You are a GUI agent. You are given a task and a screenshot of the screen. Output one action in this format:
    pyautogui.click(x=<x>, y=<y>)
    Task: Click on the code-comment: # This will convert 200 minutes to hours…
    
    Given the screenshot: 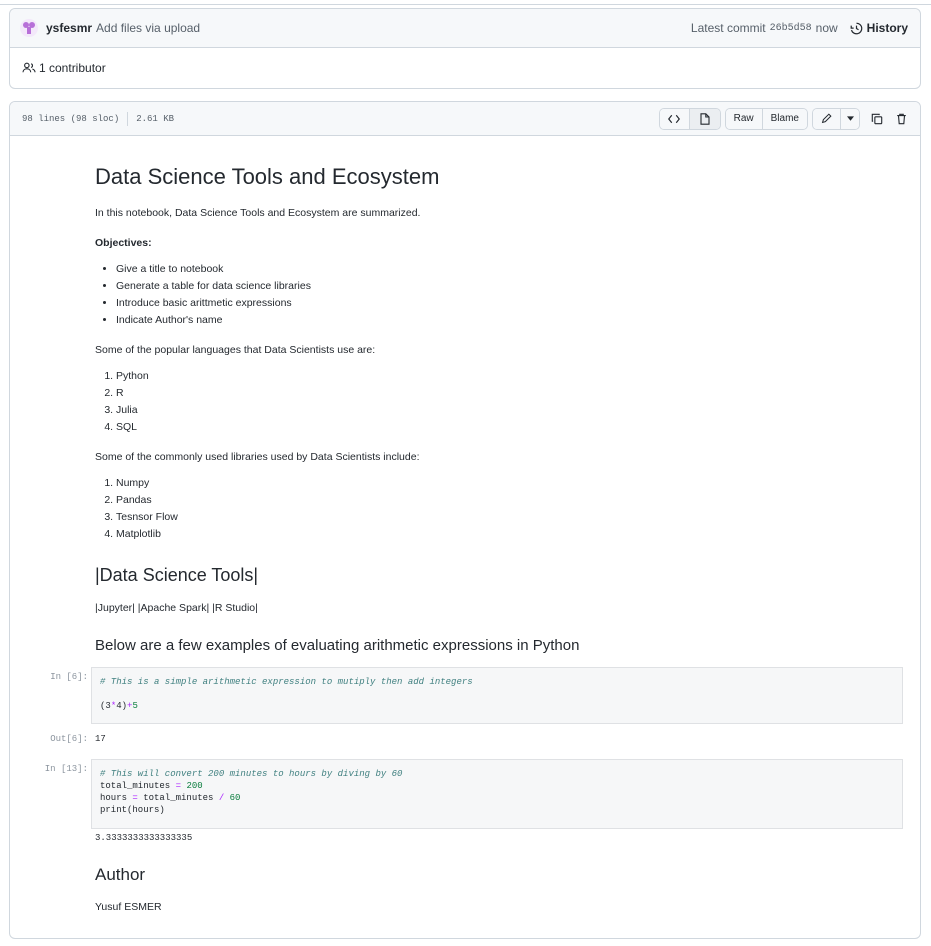 What is the action you would take?
    pyautogui.click(x=251, y=774)
    